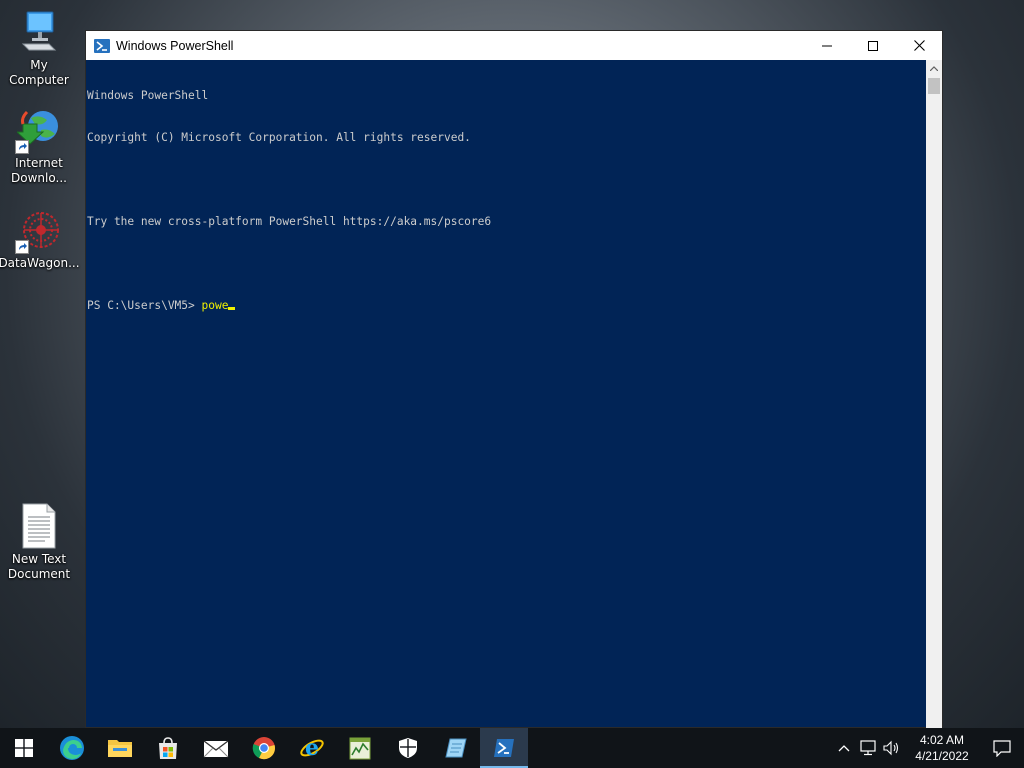  Describe the element at coordinates (39, 526) in the screenshot. I see `text-document-icon` at that location.